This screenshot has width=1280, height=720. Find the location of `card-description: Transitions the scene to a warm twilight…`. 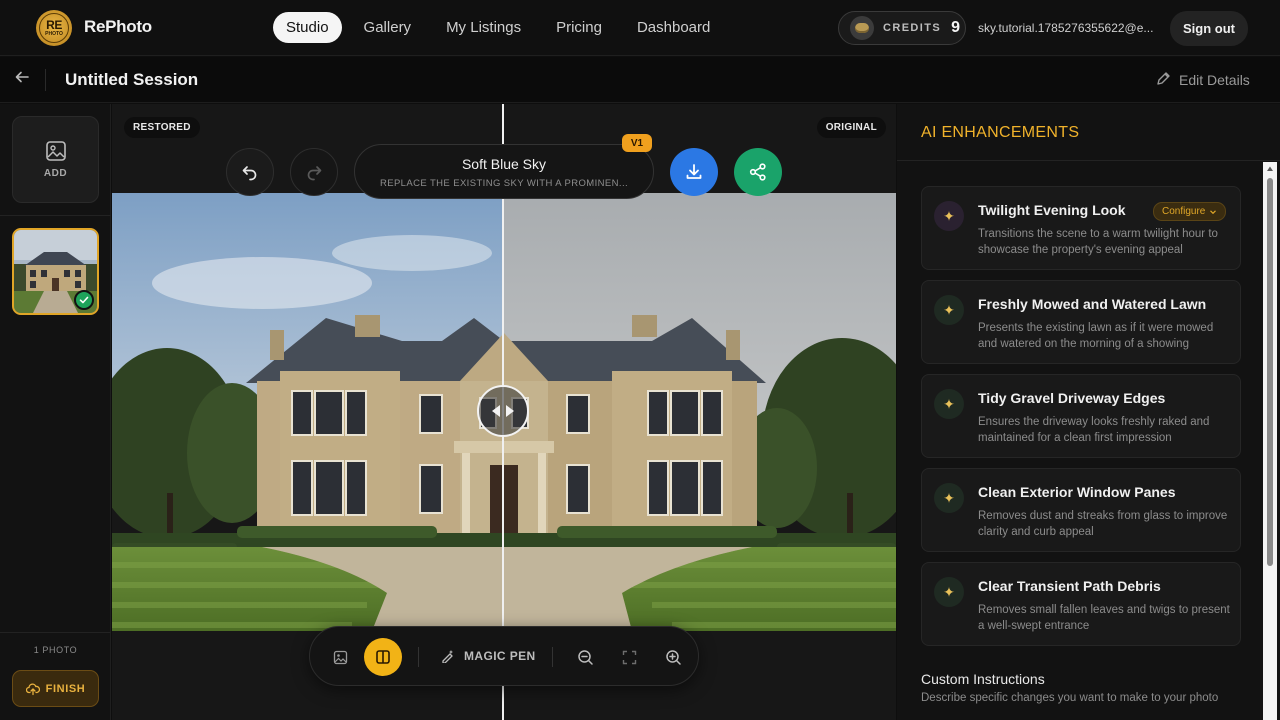

card-description: Transitions the scene to a warm twilight… is located at coordinates (1098, 242).